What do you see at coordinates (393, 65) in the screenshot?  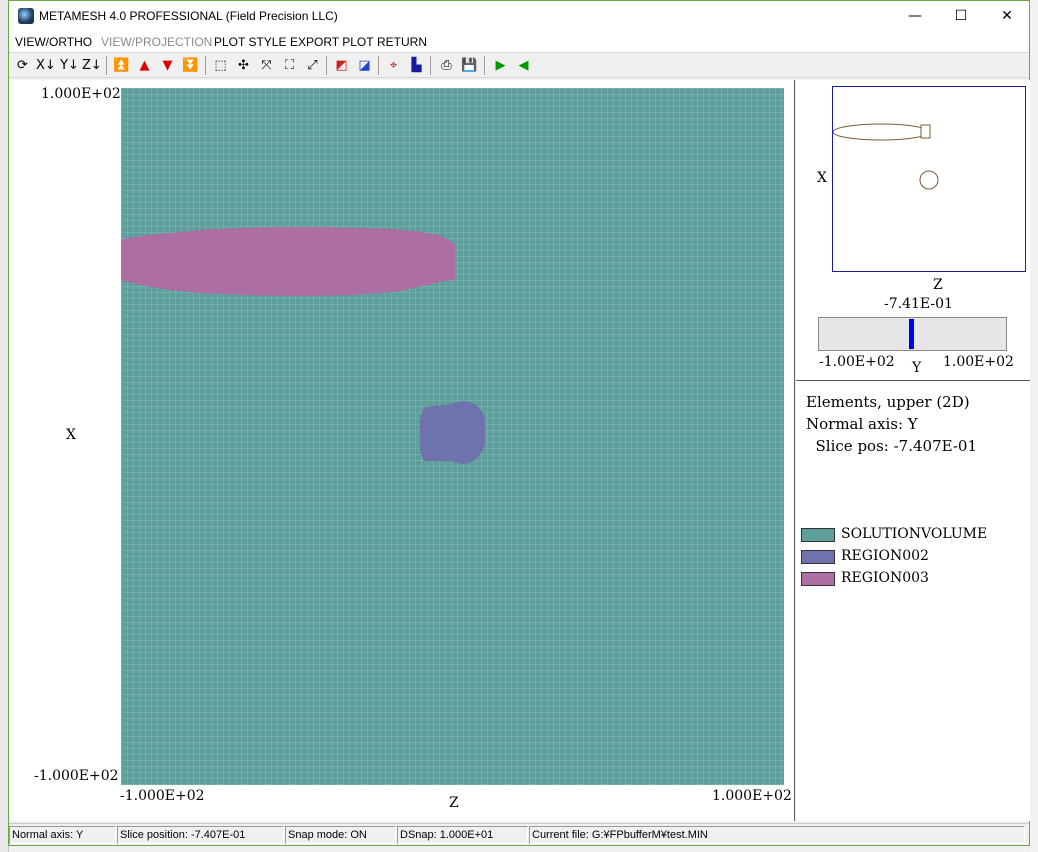 I see `crosshair-icon: ⌖` at bounding box center [393, 65].